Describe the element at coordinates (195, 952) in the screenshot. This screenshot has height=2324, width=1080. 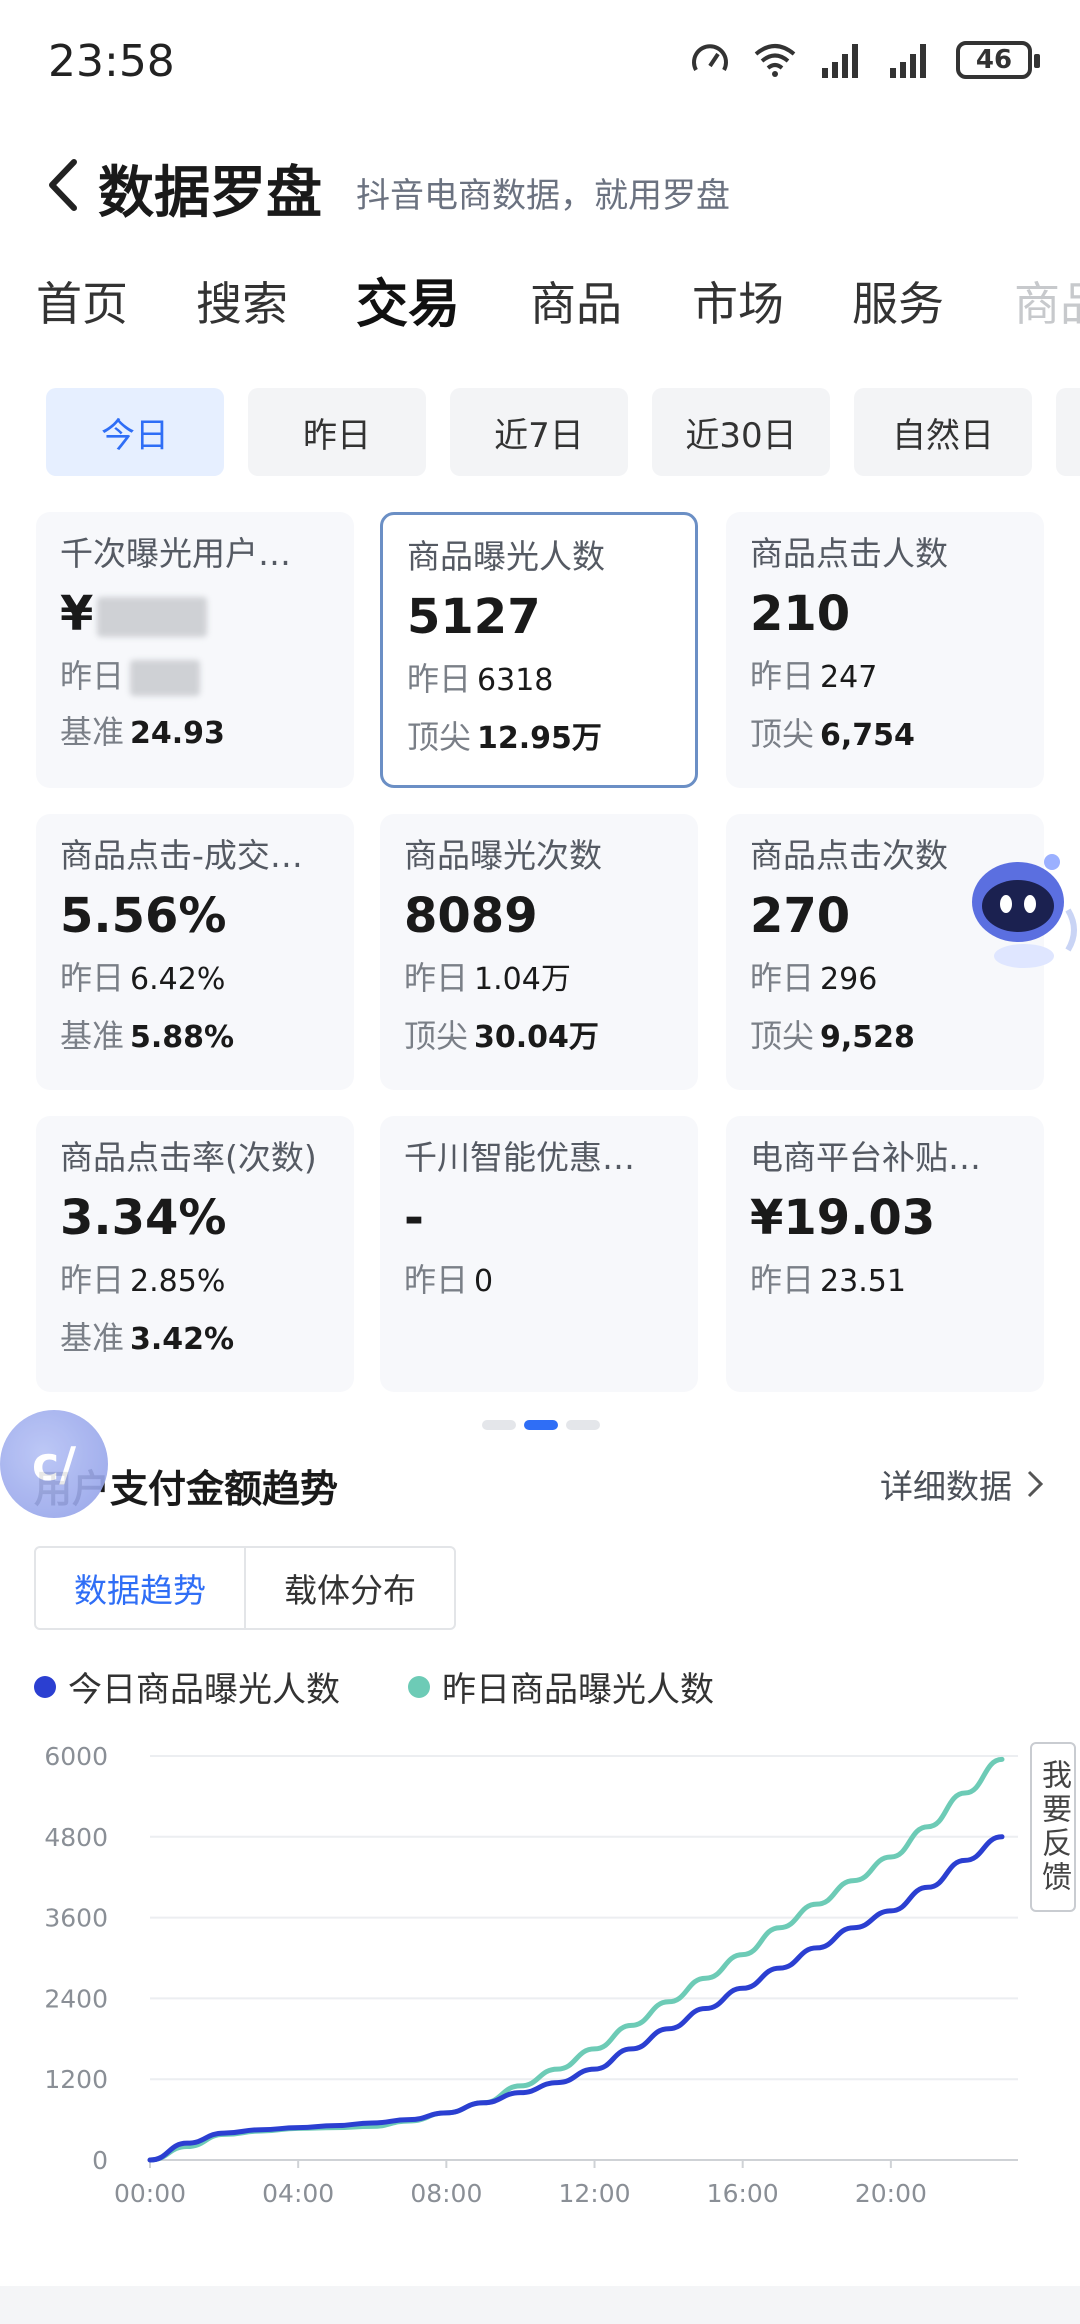
I see `metric-card-click-conversion: 商品点击-成交… 5.56% 昨日 6.42% 基准 5.88%` at that location.